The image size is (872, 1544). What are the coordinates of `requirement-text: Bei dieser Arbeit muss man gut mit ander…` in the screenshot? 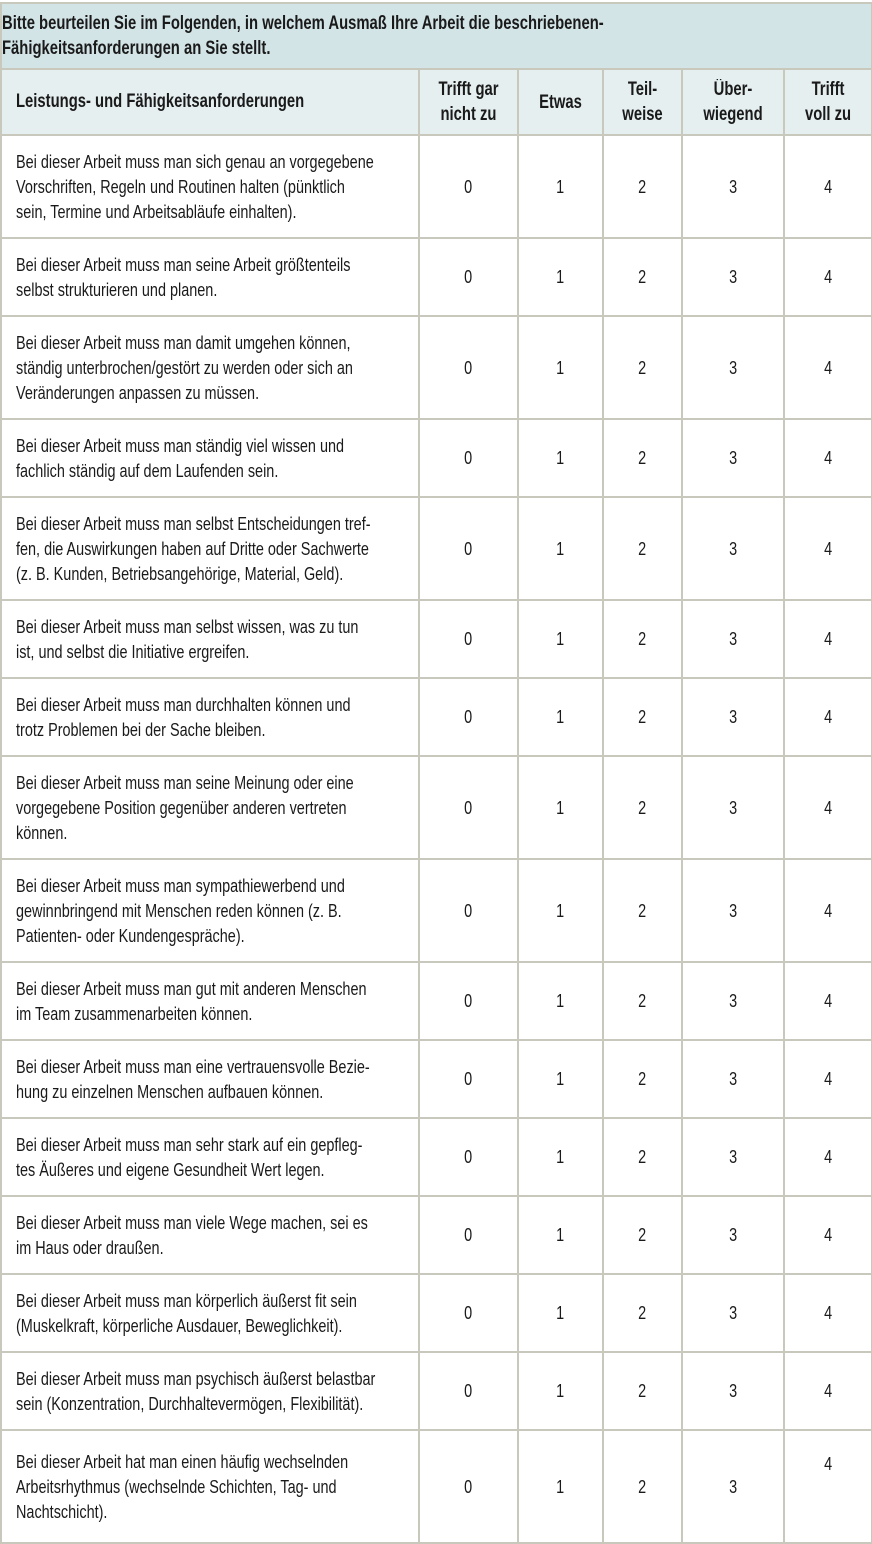 It's located at (210, 1001).